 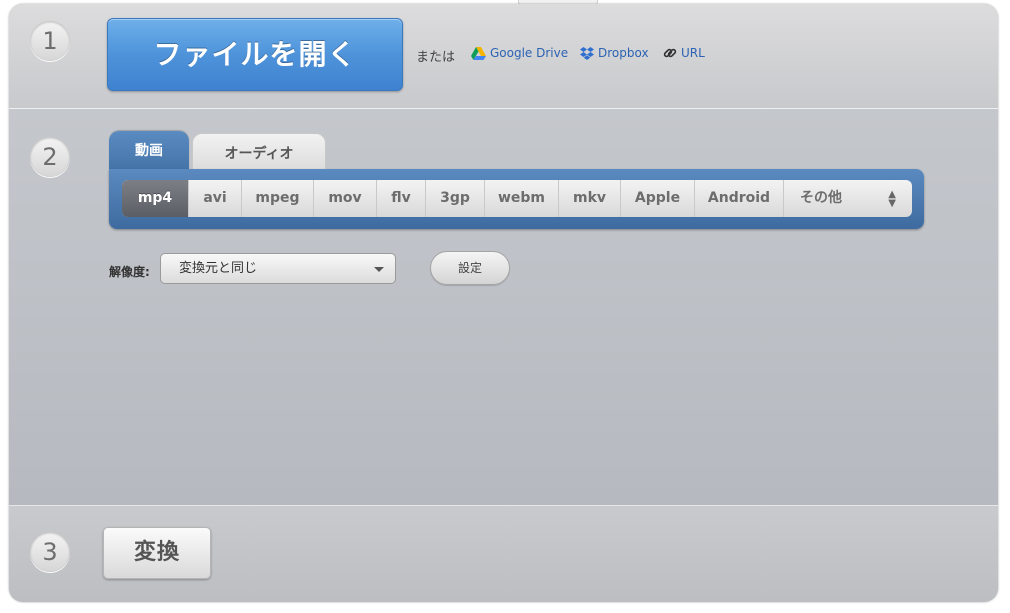 I want to click on format-mpeg: mpeg, so click(x=278, y=198).